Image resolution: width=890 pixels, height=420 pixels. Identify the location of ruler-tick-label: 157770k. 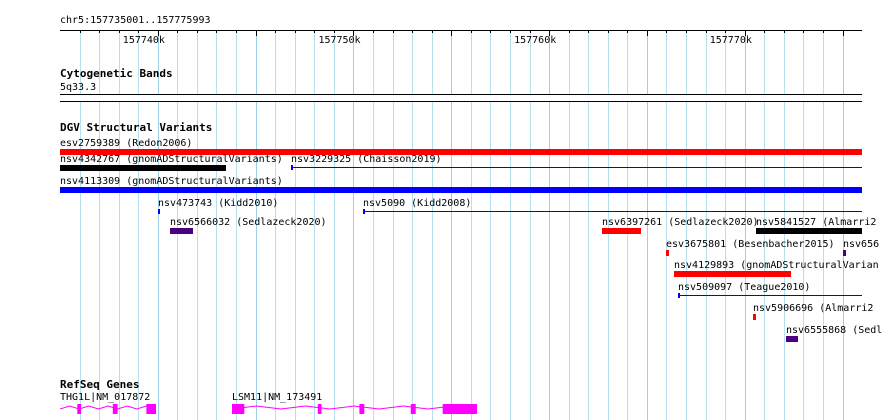
(730, 40).